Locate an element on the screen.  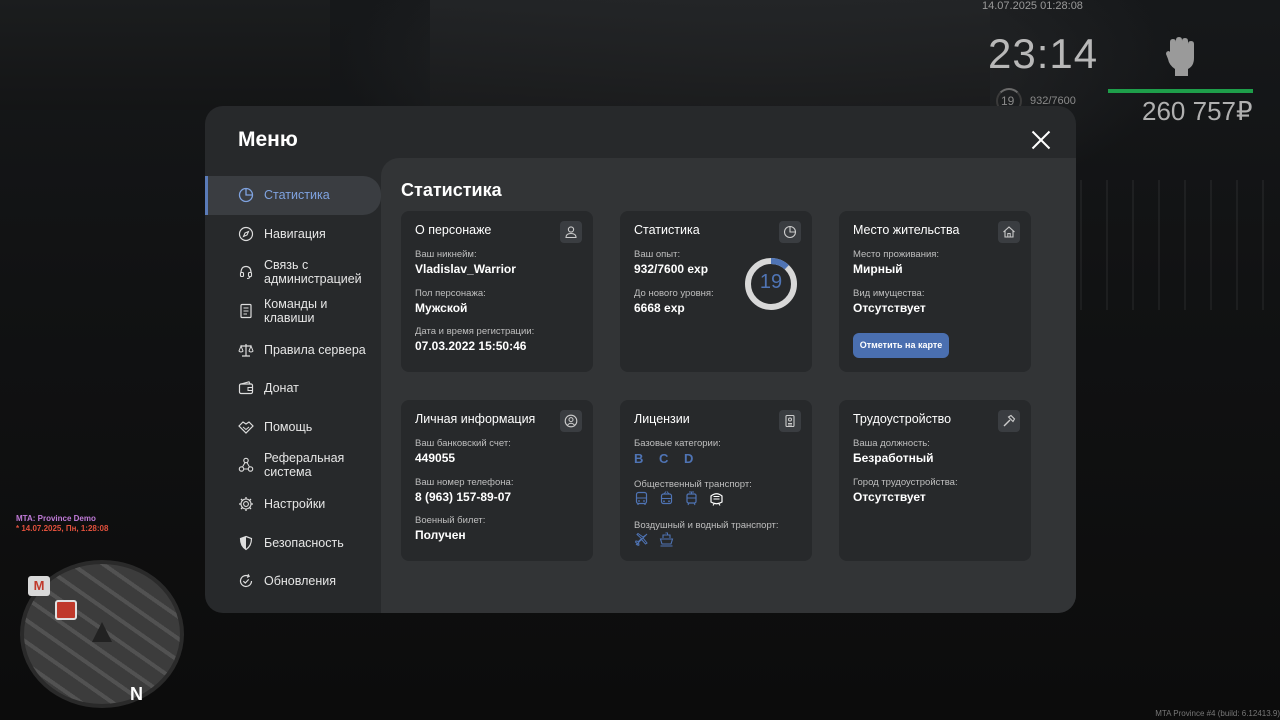
mark-on-map-button: Отметить на карте is located at coordinates (901, 345).